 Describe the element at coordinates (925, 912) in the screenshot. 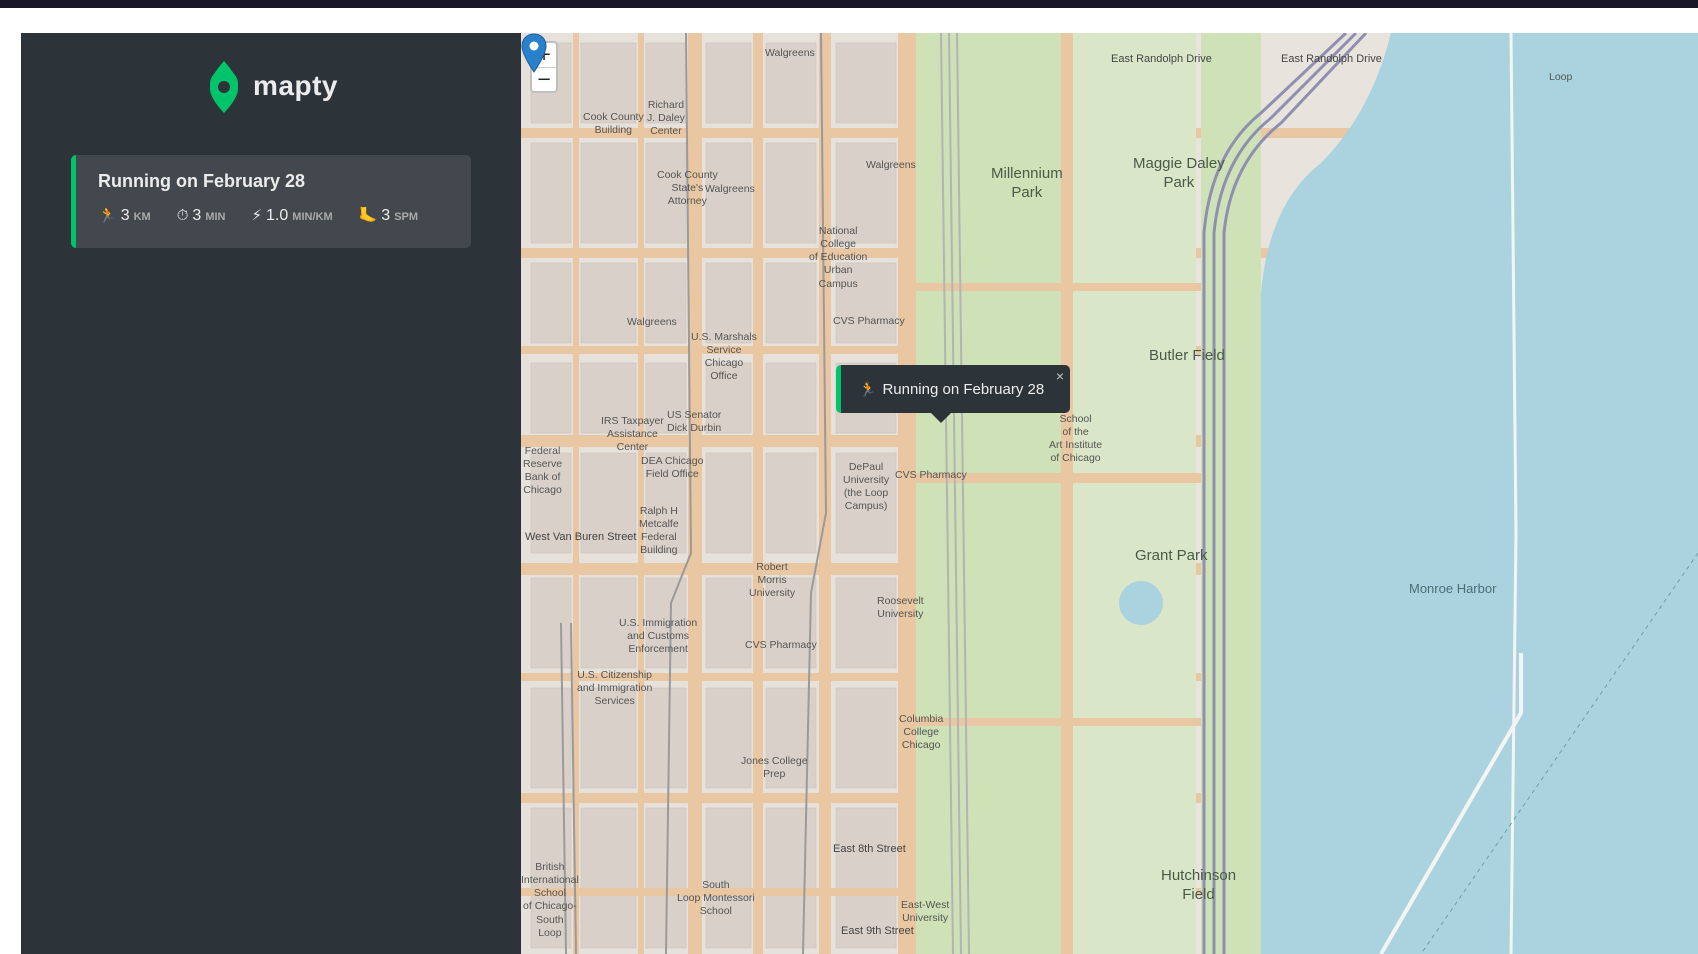

I see `map-label: East-West University` at that location.